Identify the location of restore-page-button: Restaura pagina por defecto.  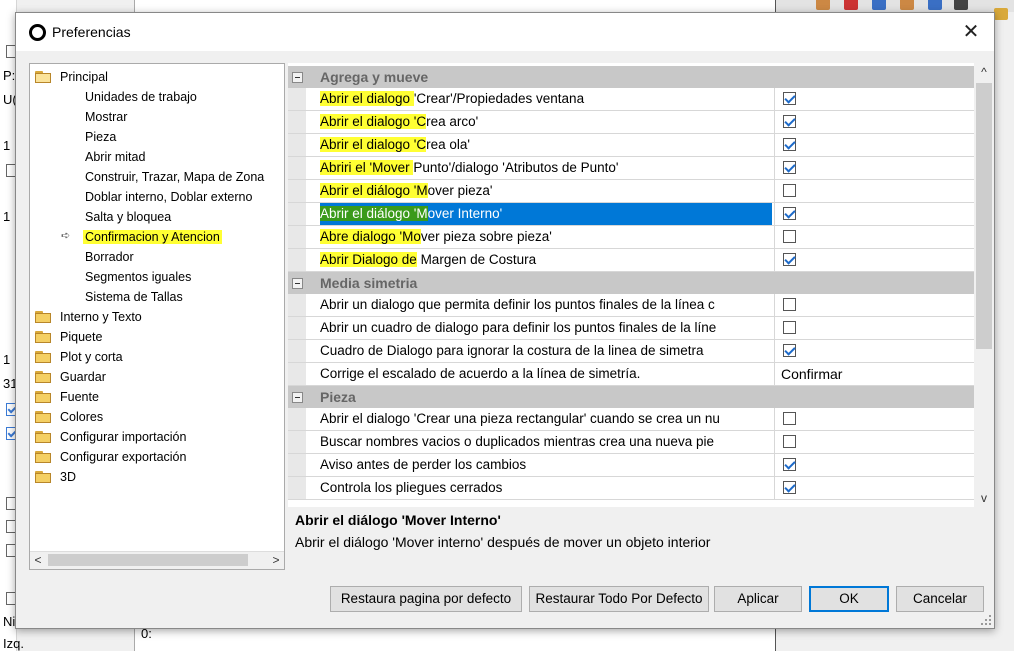
(426, 599).